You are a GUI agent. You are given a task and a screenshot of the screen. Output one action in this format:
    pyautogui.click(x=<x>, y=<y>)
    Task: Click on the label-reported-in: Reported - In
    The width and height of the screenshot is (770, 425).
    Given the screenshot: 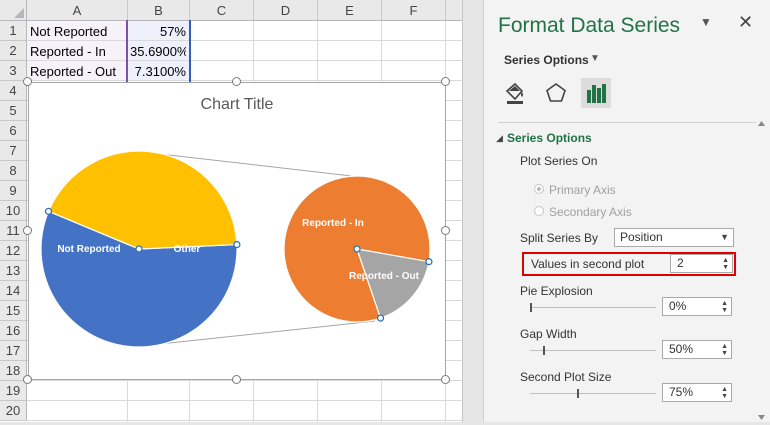 What is the action you would take?
    pyautogui.click(x=333, y=223)
    